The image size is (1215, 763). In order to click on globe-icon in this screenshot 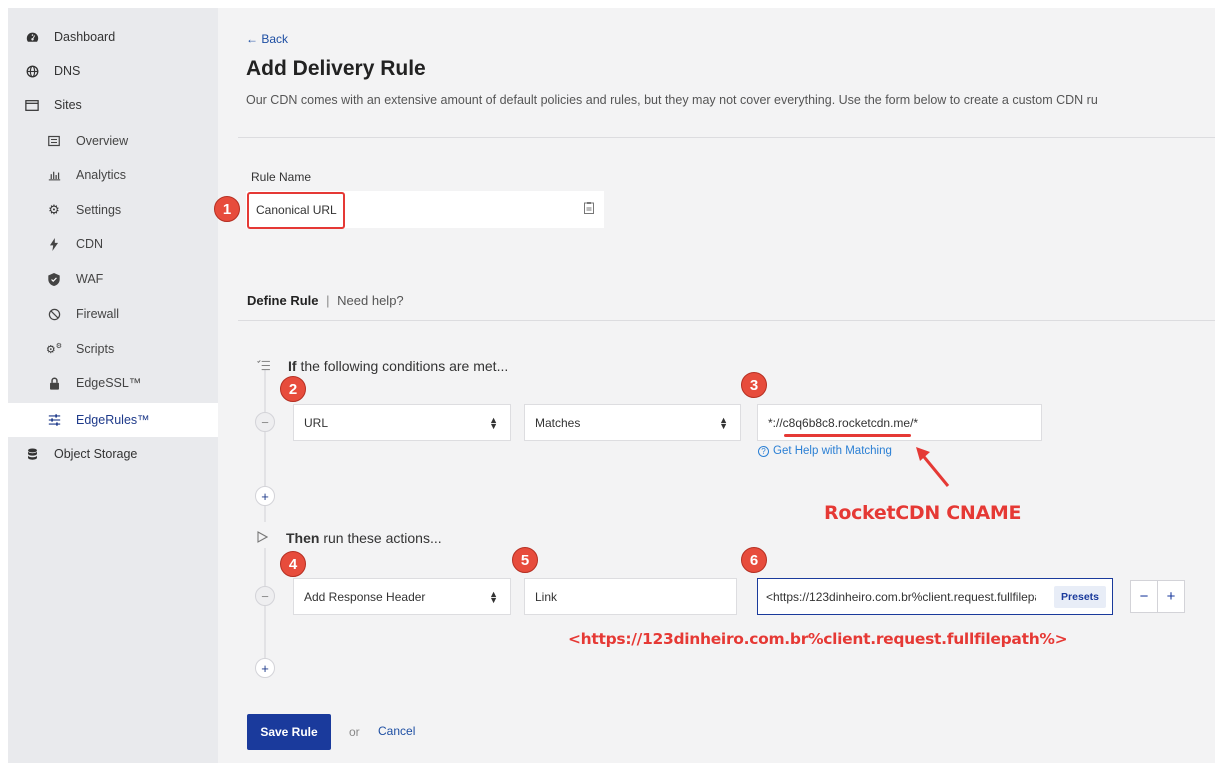, I will do `click(32, 71)`.